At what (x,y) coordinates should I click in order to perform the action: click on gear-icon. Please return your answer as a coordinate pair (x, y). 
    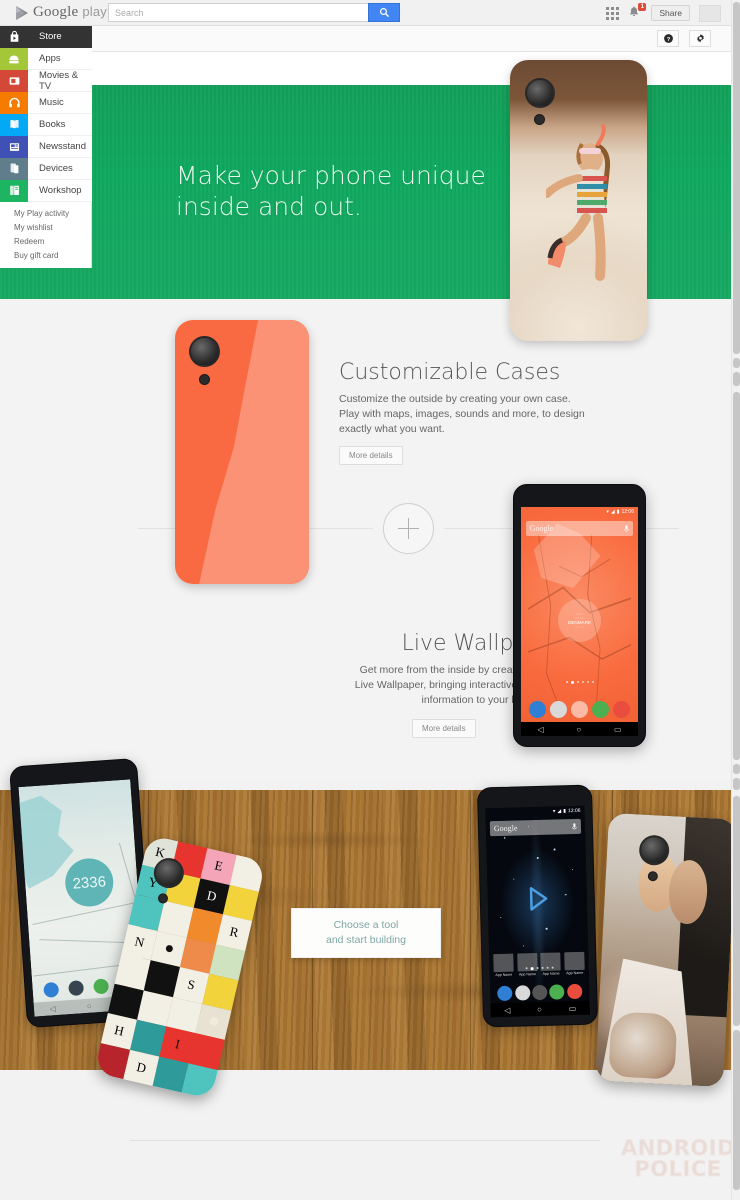
    Looking at the image, I should click on (700, 38).